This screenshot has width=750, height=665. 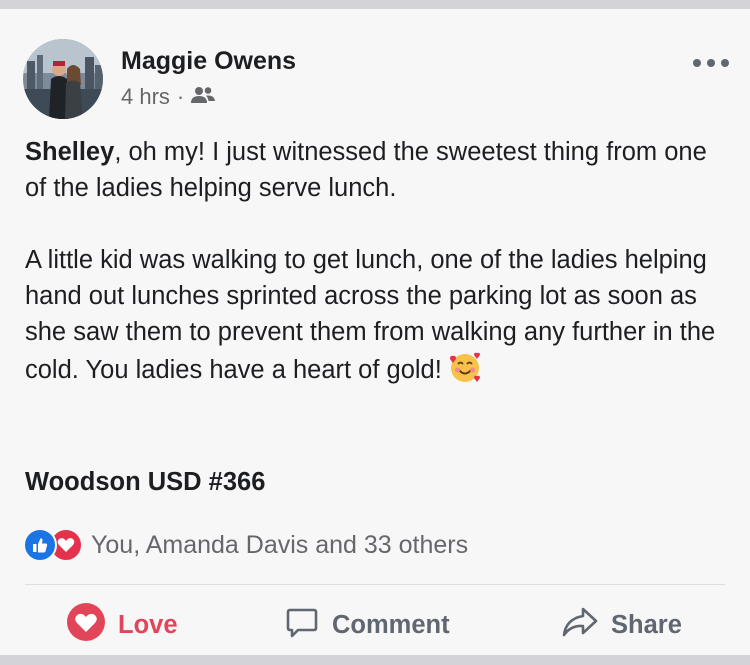 What do you see at coordinates (63, 79) in the screenshot?
I see `avatar` at bounding box center [63, 79].